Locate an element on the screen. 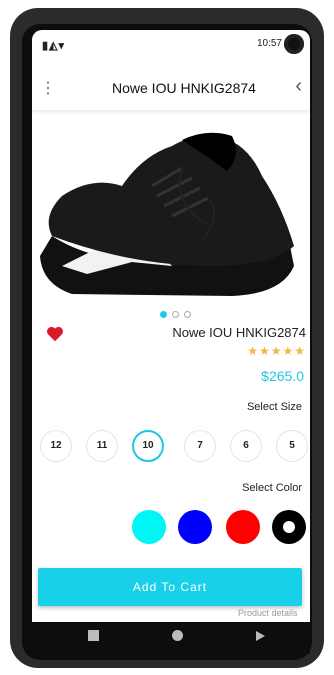 The height and width of the screenshot is (675, 334). color-swatch-blue is located at coordinates (195, 527).